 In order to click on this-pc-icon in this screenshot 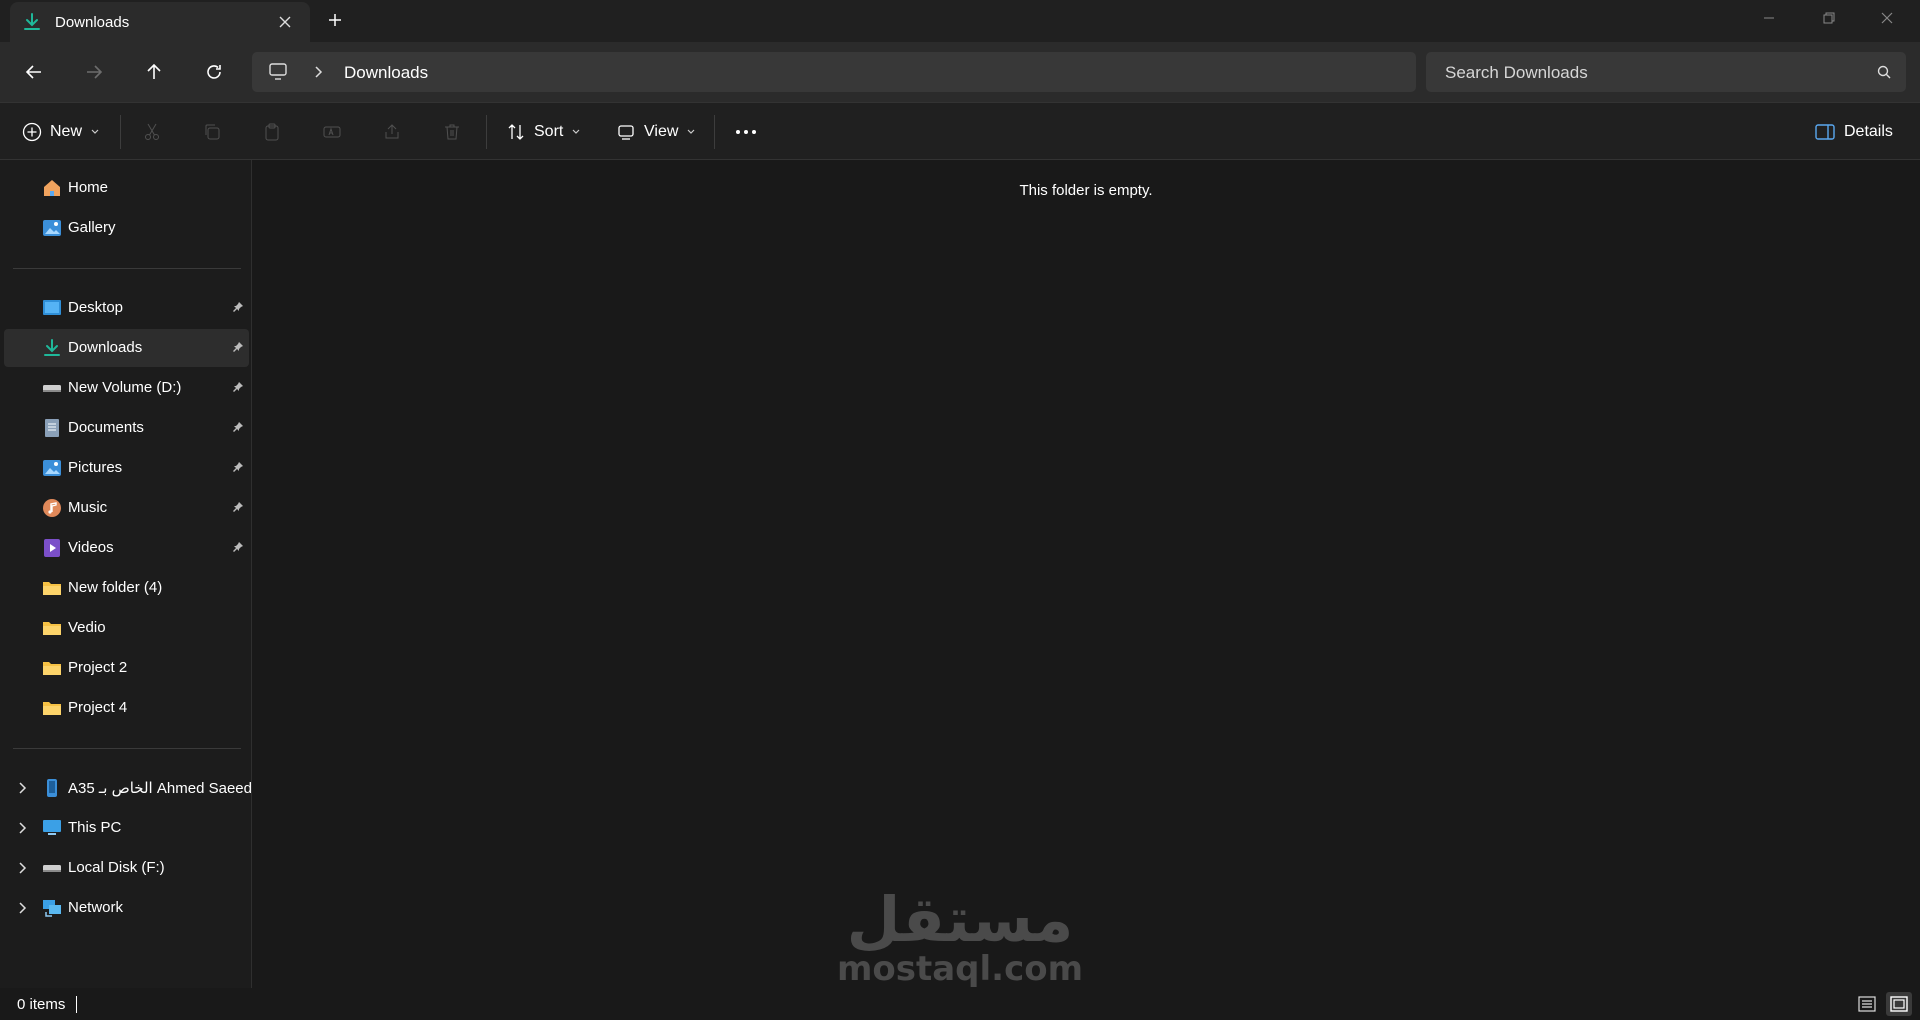, I will do `click(278, 72)`.